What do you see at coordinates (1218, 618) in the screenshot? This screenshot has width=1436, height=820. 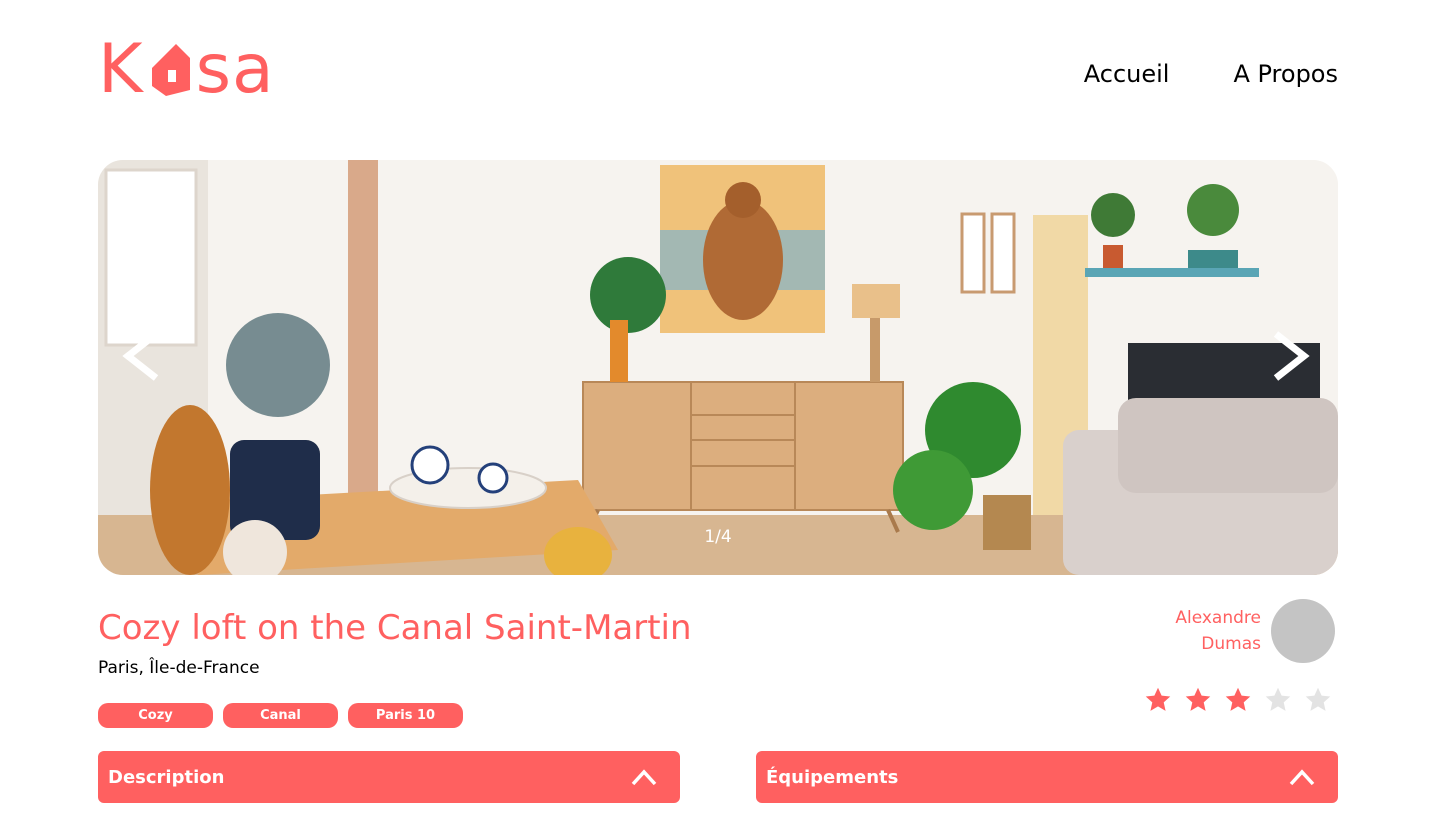 I see `host-first-name: Alexandre` at bounding box center [1218, 618].